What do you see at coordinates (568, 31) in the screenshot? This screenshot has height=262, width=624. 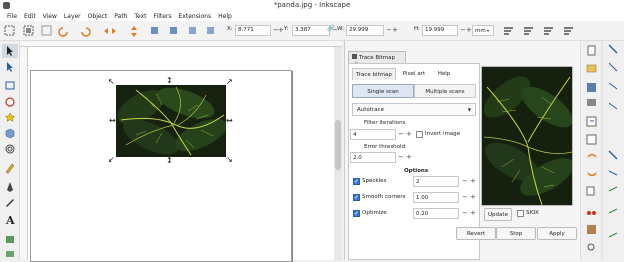 I see `move-patterns-icon` at bounding box center [568, 31].